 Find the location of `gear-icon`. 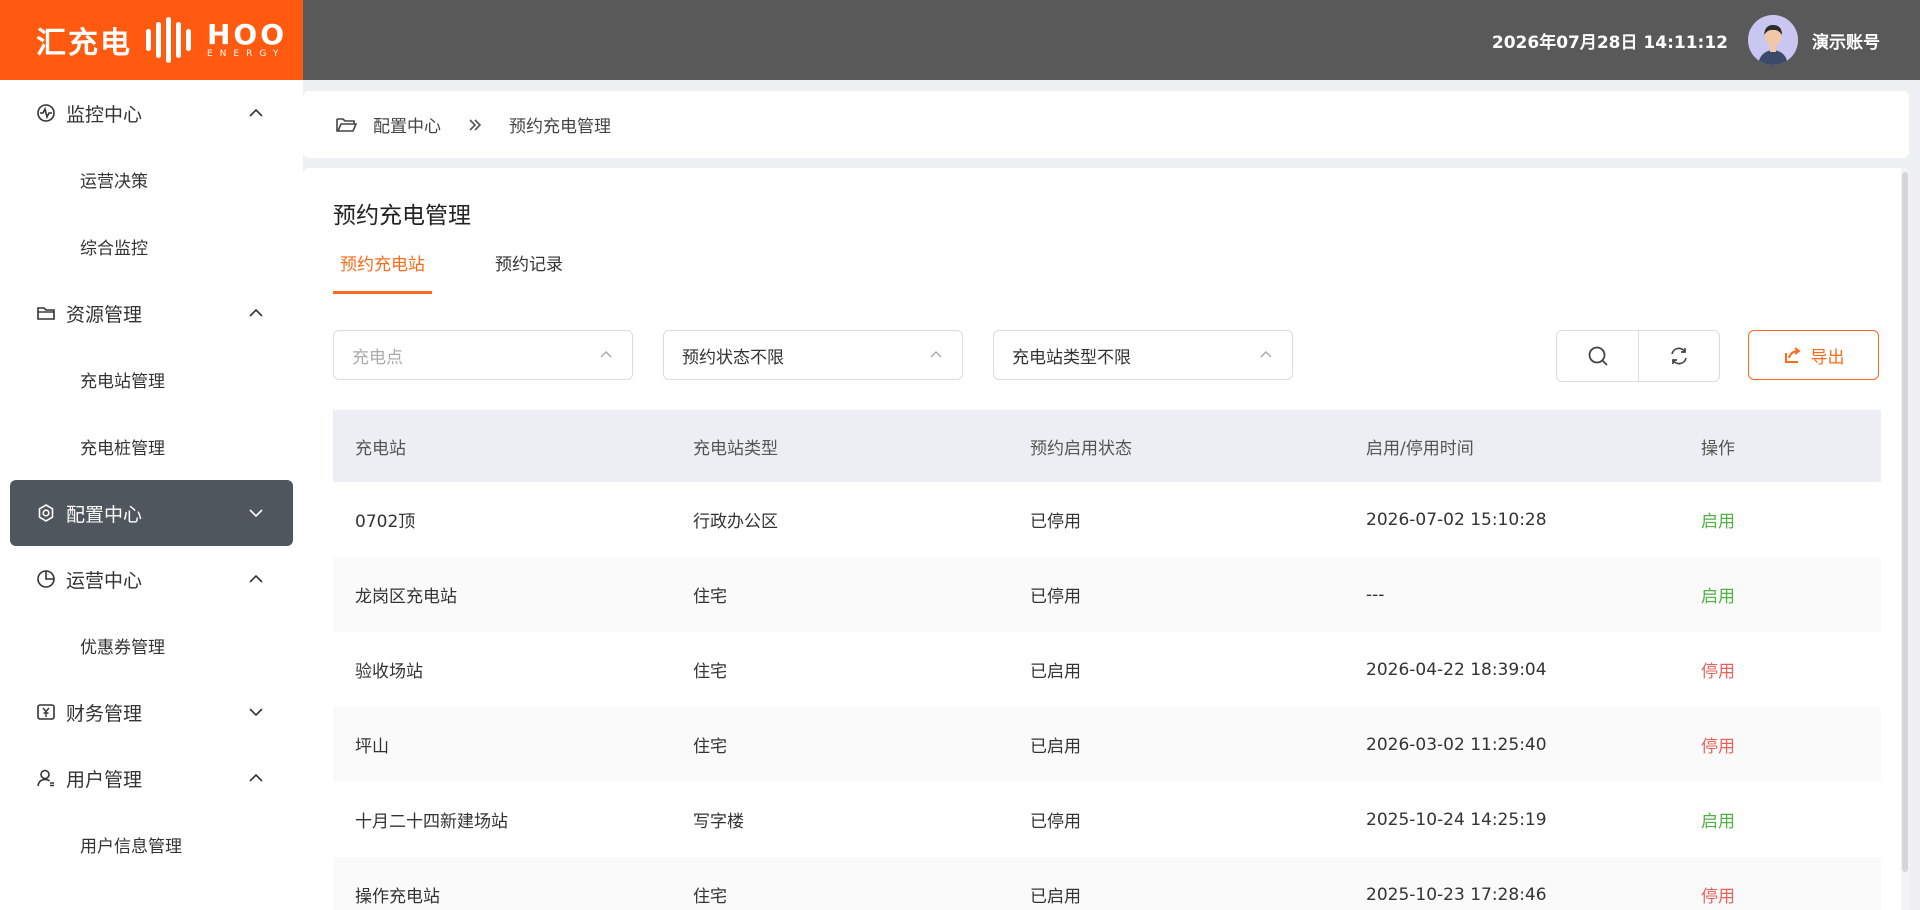

gear-icon is located at coordinates (46, 513).